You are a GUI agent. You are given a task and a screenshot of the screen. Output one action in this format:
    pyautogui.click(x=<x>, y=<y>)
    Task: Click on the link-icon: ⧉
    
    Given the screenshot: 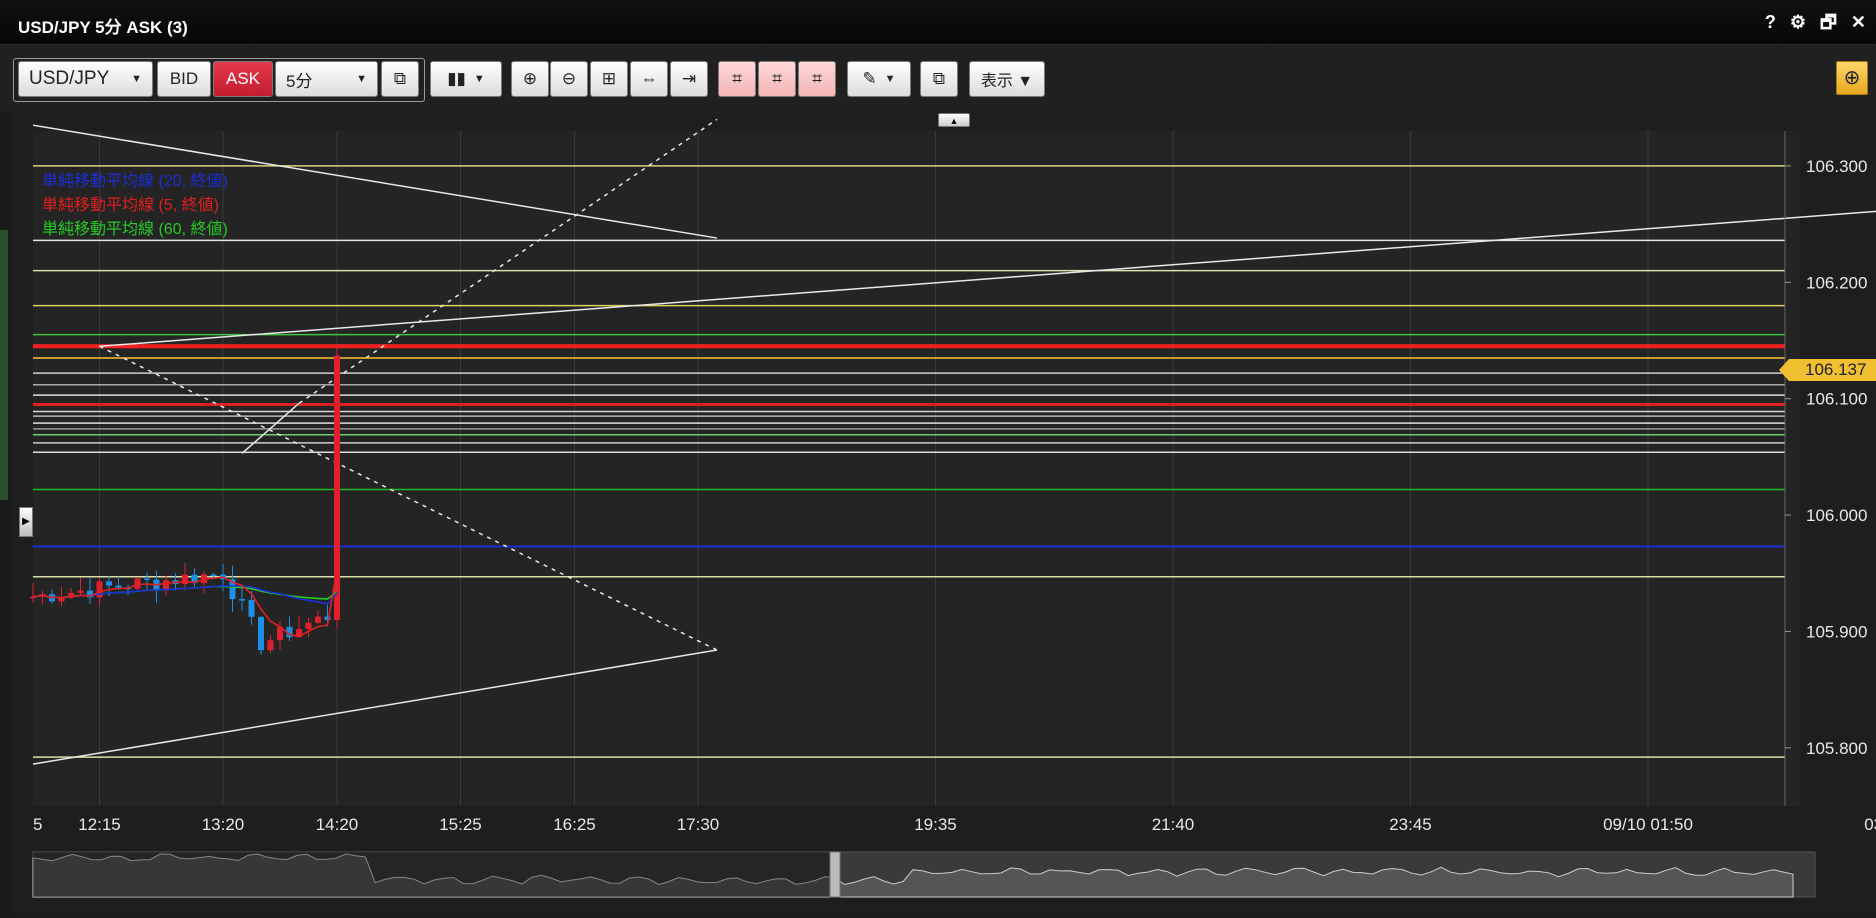 What is the action you would take?
    pyautogui.click(x=400, y=79)
    